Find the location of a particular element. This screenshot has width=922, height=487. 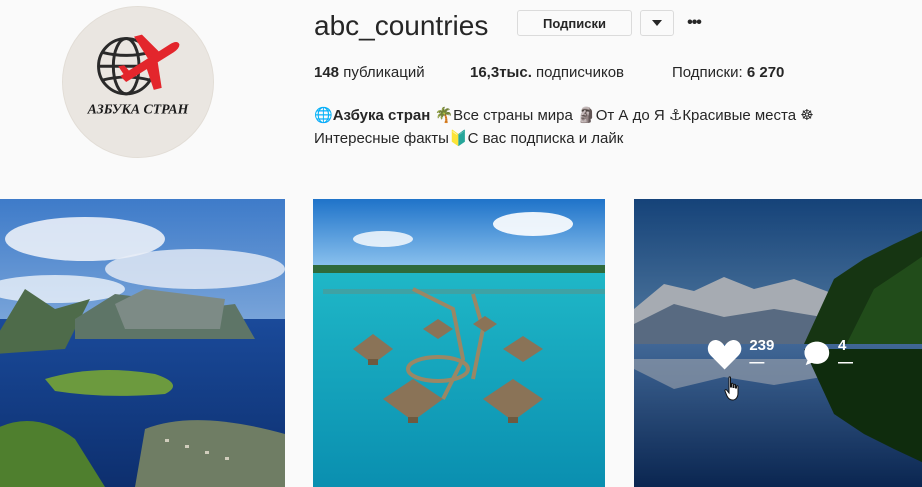

followers-label: подписчиков is located at coordinates (580, 72).